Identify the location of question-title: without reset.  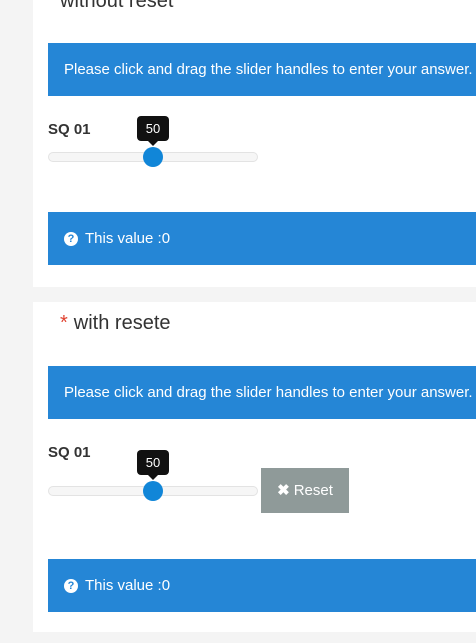
(116, 6).